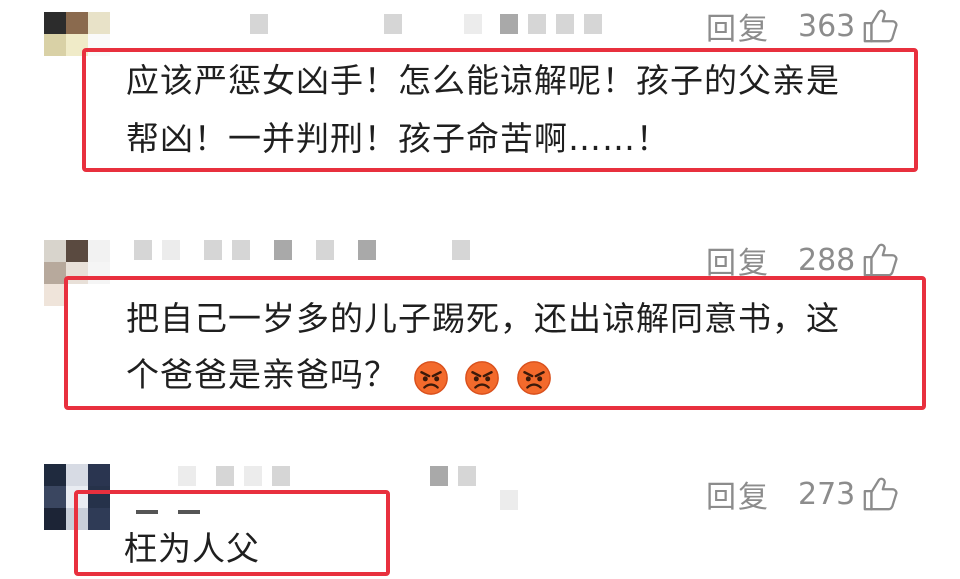  I want to click on like-count: 273, so click(827, 494).